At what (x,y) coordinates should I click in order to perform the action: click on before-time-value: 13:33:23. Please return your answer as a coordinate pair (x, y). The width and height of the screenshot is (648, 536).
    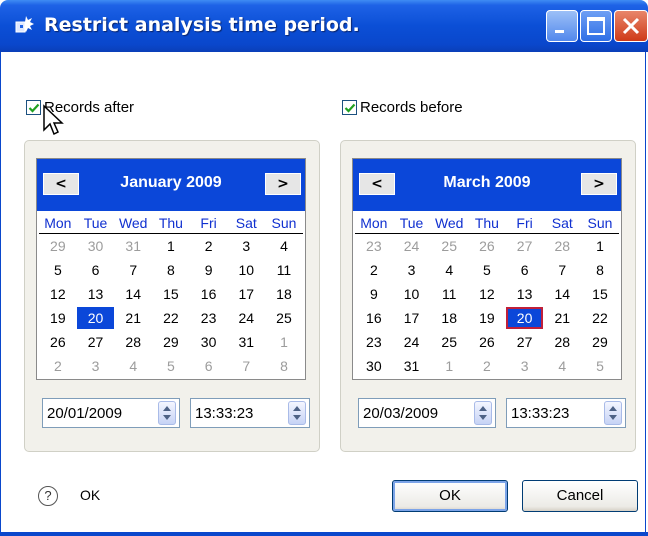
    Looking at the image, I should click on (555, 413).